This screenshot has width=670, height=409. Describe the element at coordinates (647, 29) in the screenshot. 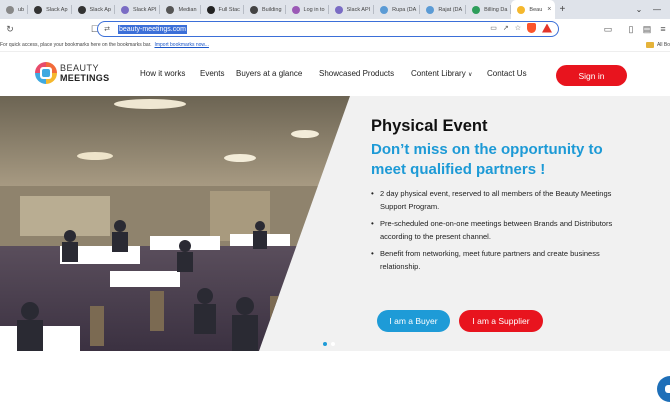

I see `extensions-icon: ▤` at that location.